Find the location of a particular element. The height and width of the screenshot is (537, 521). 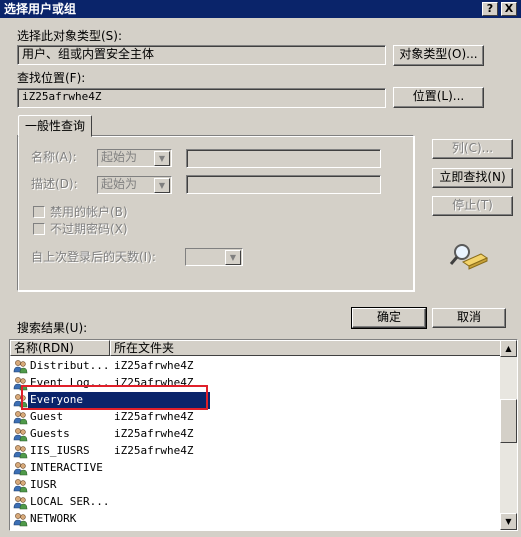

list-item: Network C... iZ25afrwhe4Z is located at coordinates (255, 529).